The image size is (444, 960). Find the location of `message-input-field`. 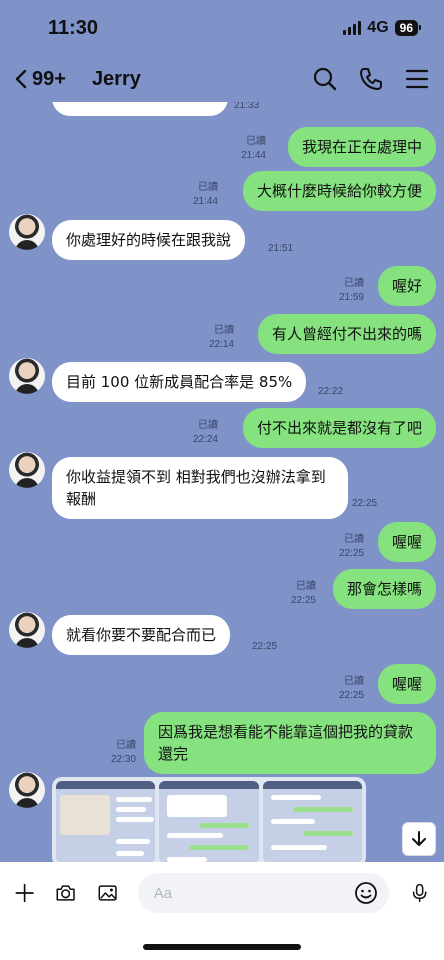

message-input-field is located at coordinates (263, 893).